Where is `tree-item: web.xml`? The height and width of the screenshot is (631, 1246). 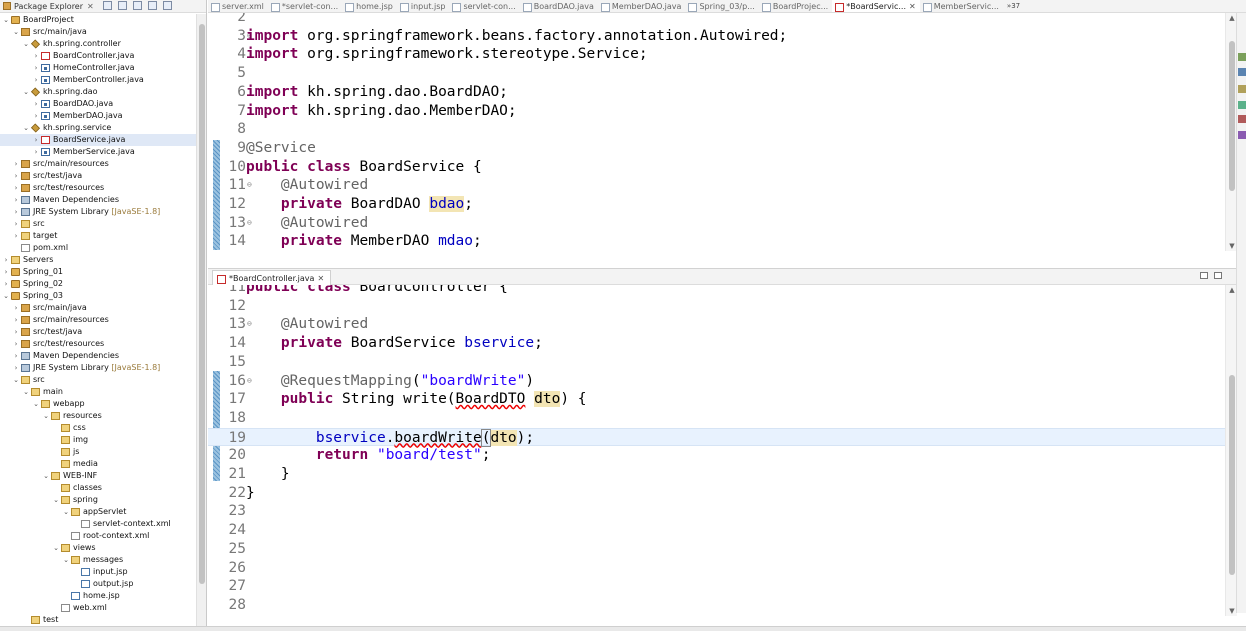 tree-item: web.xml is located at coordinates (98, 608).